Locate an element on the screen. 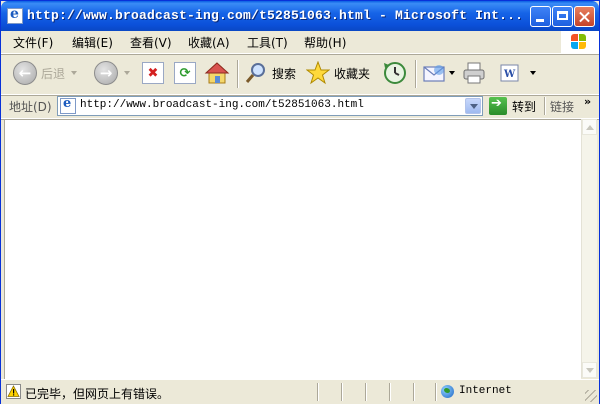  forward-button: → is located at coordinates (112, 73).